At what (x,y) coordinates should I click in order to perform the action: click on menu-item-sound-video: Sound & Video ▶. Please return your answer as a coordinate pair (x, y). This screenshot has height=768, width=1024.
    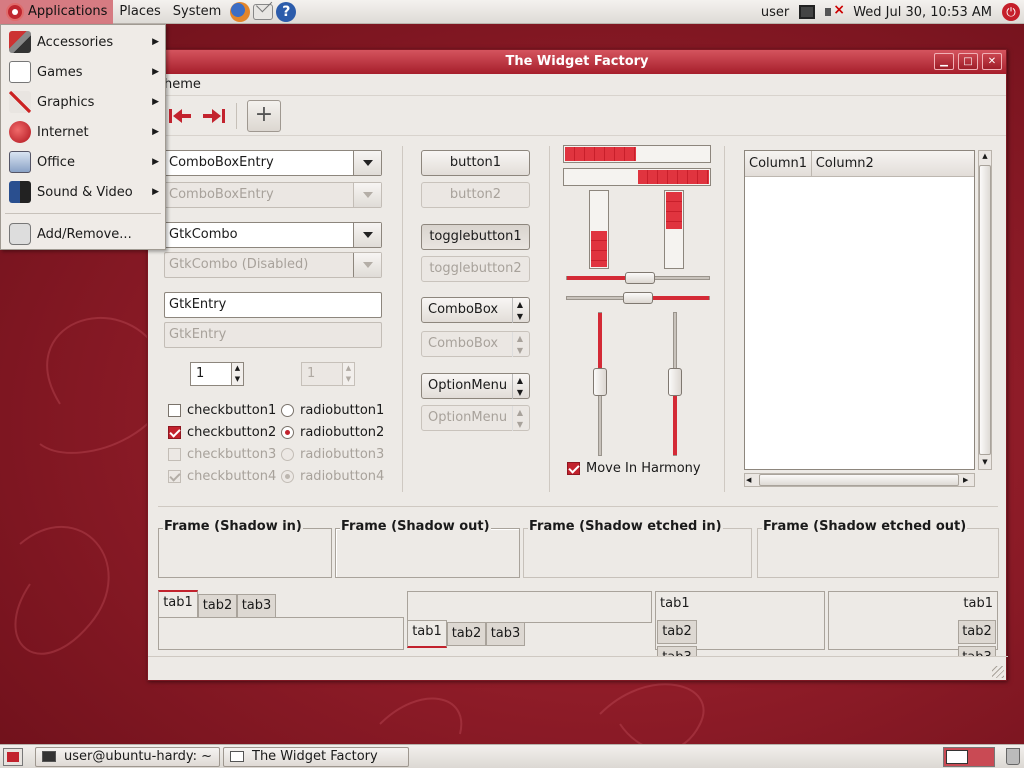
    Looking at the image, I should click on (83, 192).